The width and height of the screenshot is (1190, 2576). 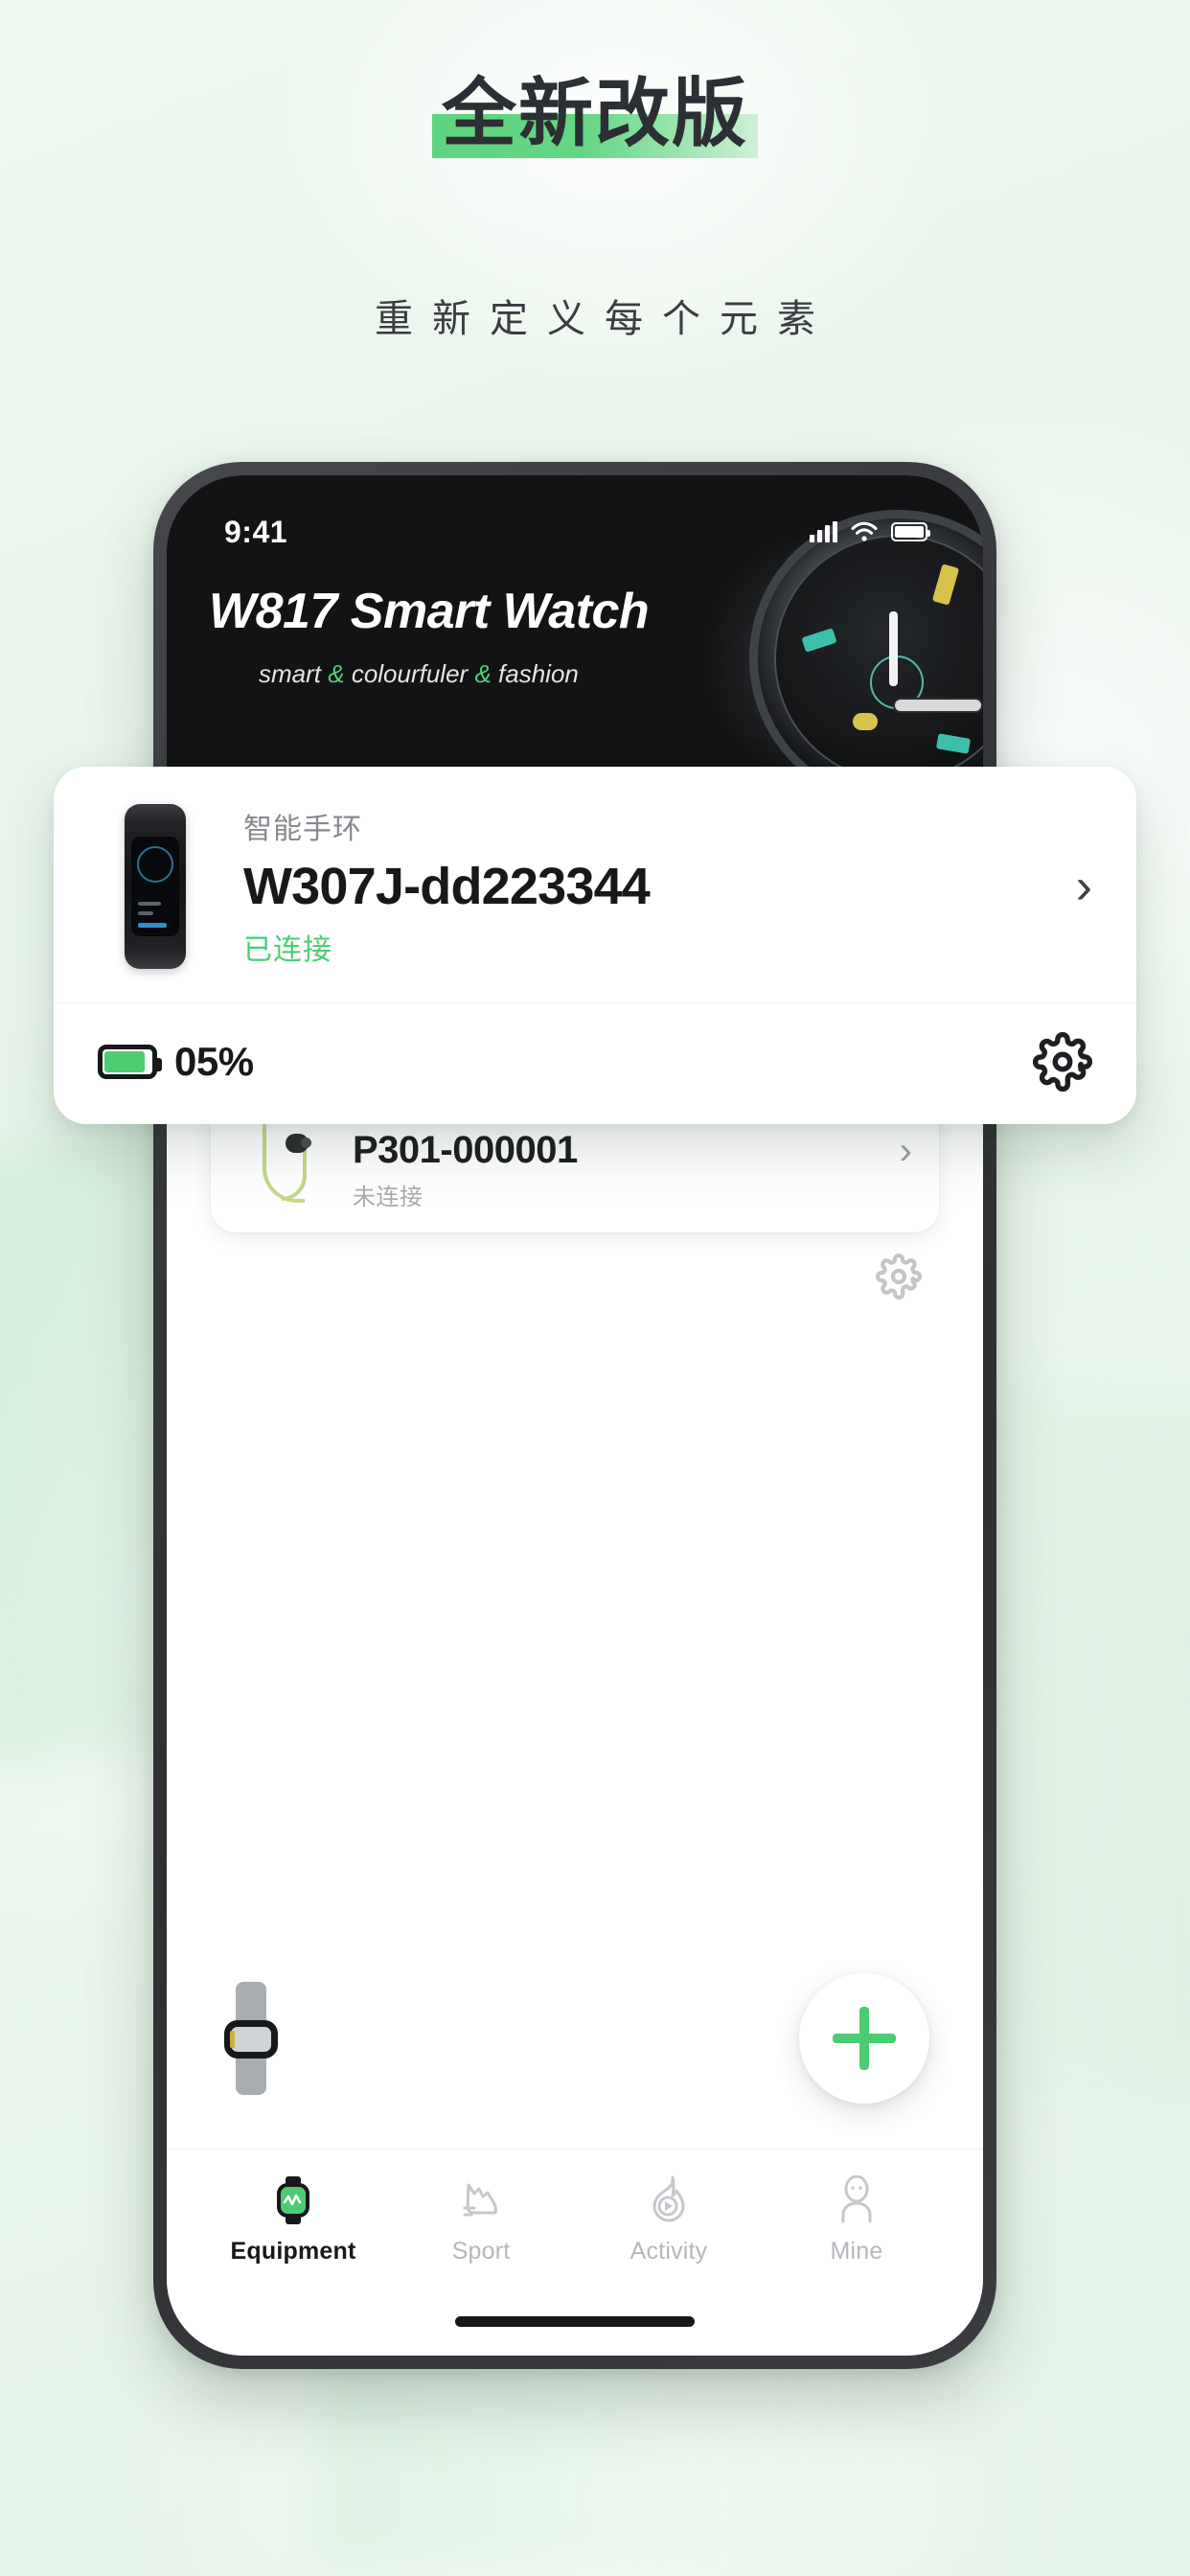 I want to click on hero-subtitle-amp-1: &, so click(x=336, y=673).